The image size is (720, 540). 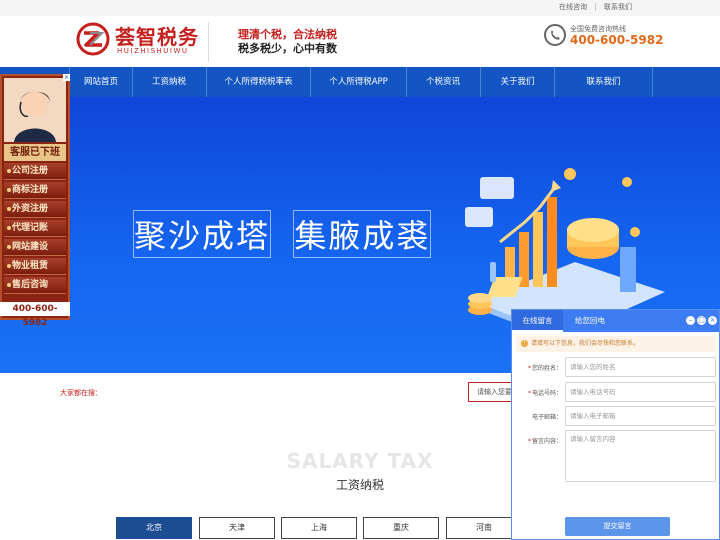 What do you see at coordinates (617, 40) in the screenshot?
I see `hotline-number: 400-600-5982` at bounding box center [617, 40].